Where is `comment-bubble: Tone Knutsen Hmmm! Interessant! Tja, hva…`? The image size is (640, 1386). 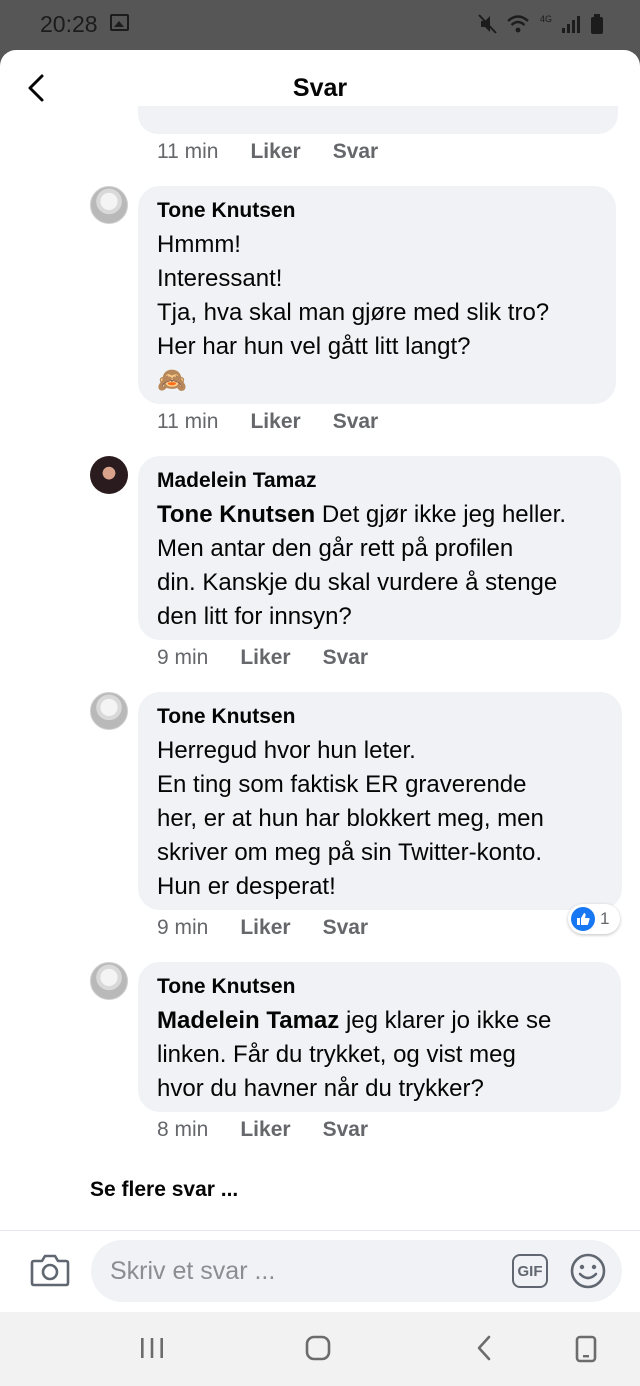 comment-bubble: Tone Knutsen Hmmm! Interessant! Tja, hva… is located at coordinates (377, 295).